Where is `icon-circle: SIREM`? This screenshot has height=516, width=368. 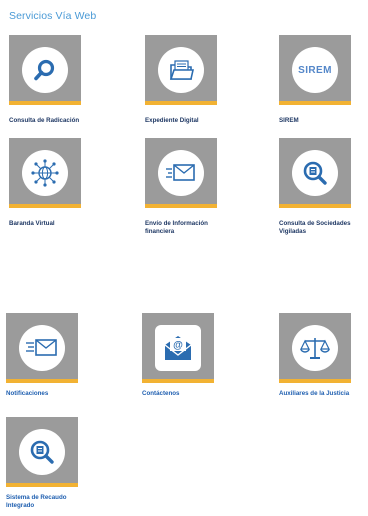 icon-circle: SIREM is located at coordinates (315, 70).